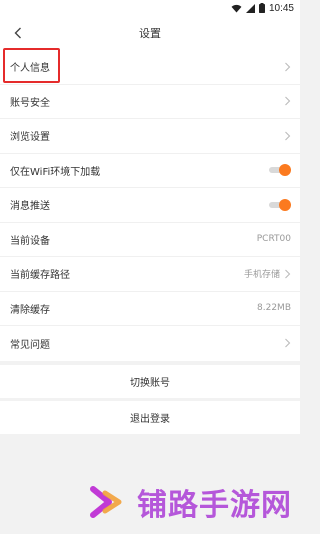 Image resolution: width=320 pixels, height=534 pixels. I want to click on row-label: 清除缓存, so click(30, 310).